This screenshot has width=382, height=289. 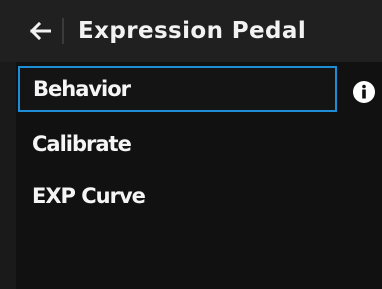 I want to click on page-title: Expression Pedal, so click(x=192, y=31).